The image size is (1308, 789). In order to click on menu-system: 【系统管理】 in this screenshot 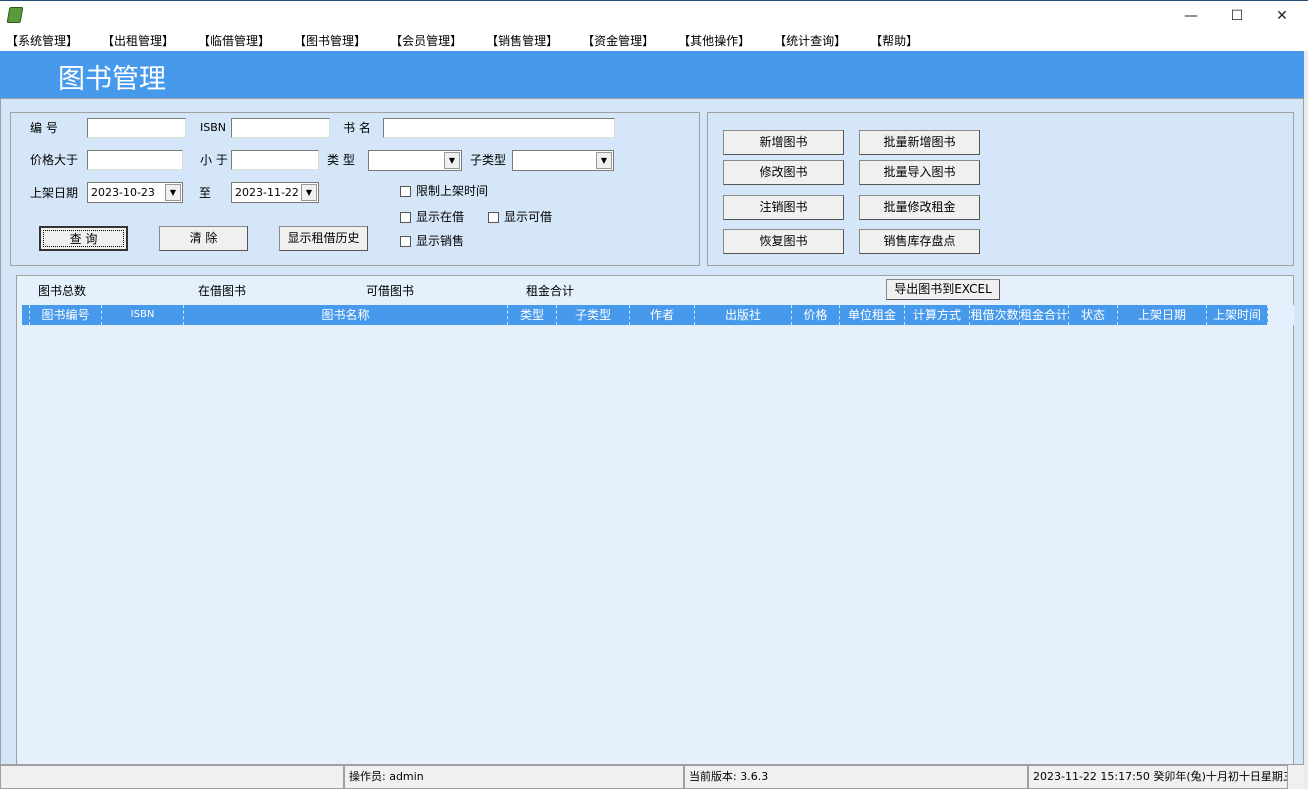, I will do `click(42, 41)`.